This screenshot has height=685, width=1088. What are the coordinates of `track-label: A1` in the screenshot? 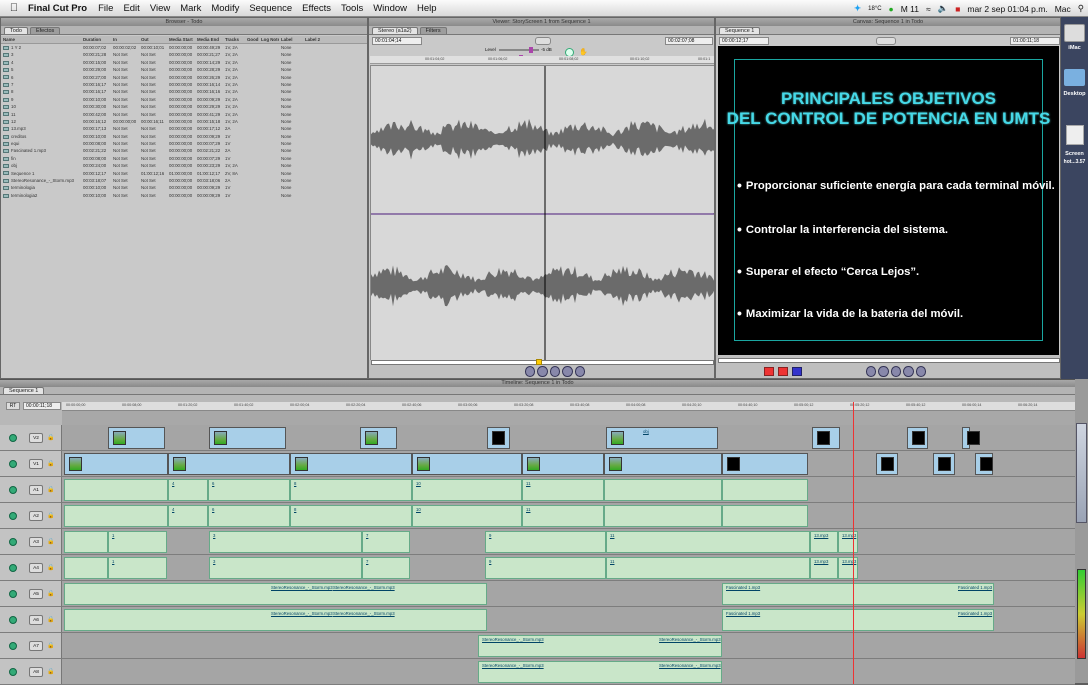 It's located at (36, 490).